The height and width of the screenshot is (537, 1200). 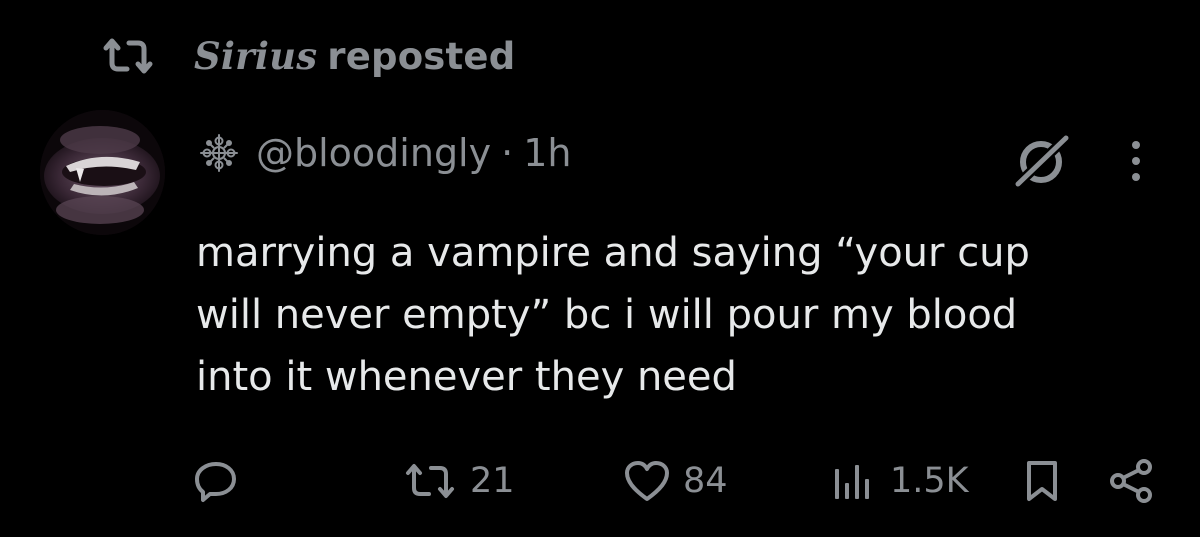 I want to click on like-button: 84, so click(x=675, y=481).